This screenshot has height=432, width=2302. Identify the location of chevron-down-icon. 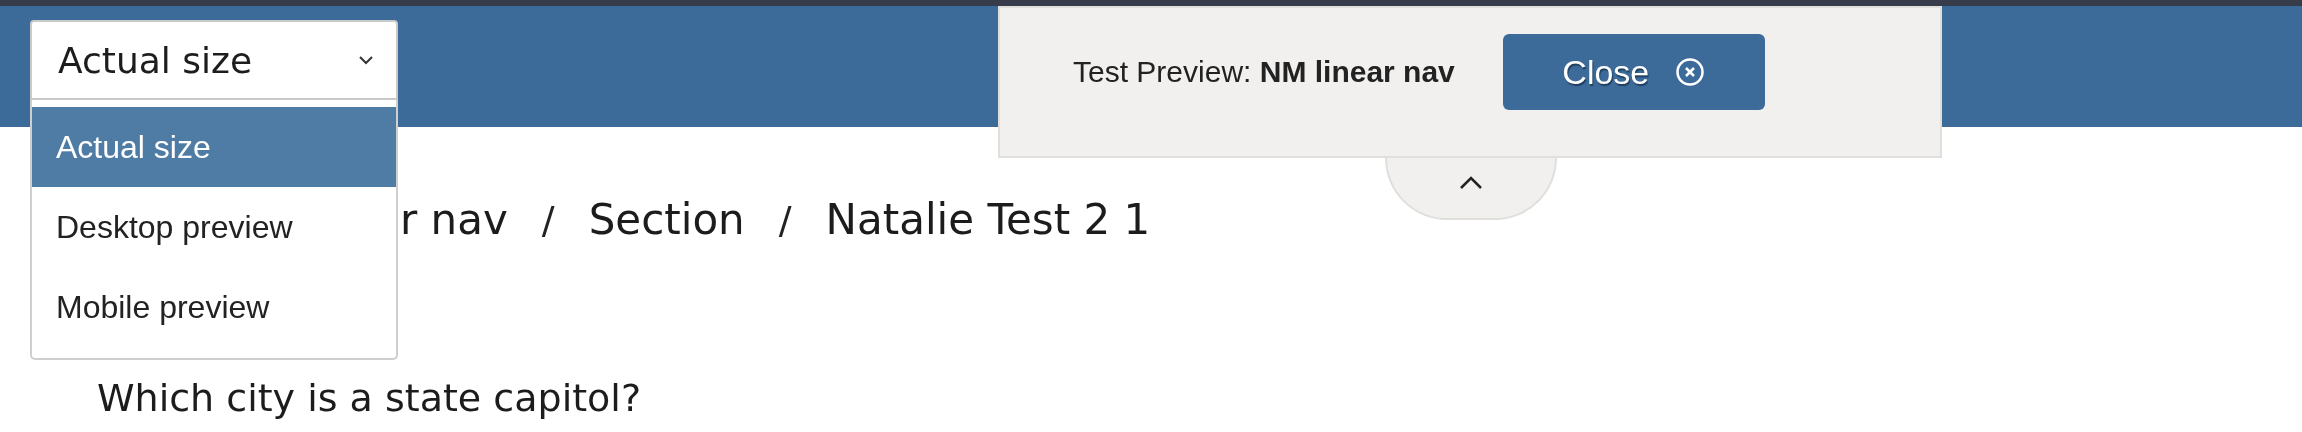
(366, 60).